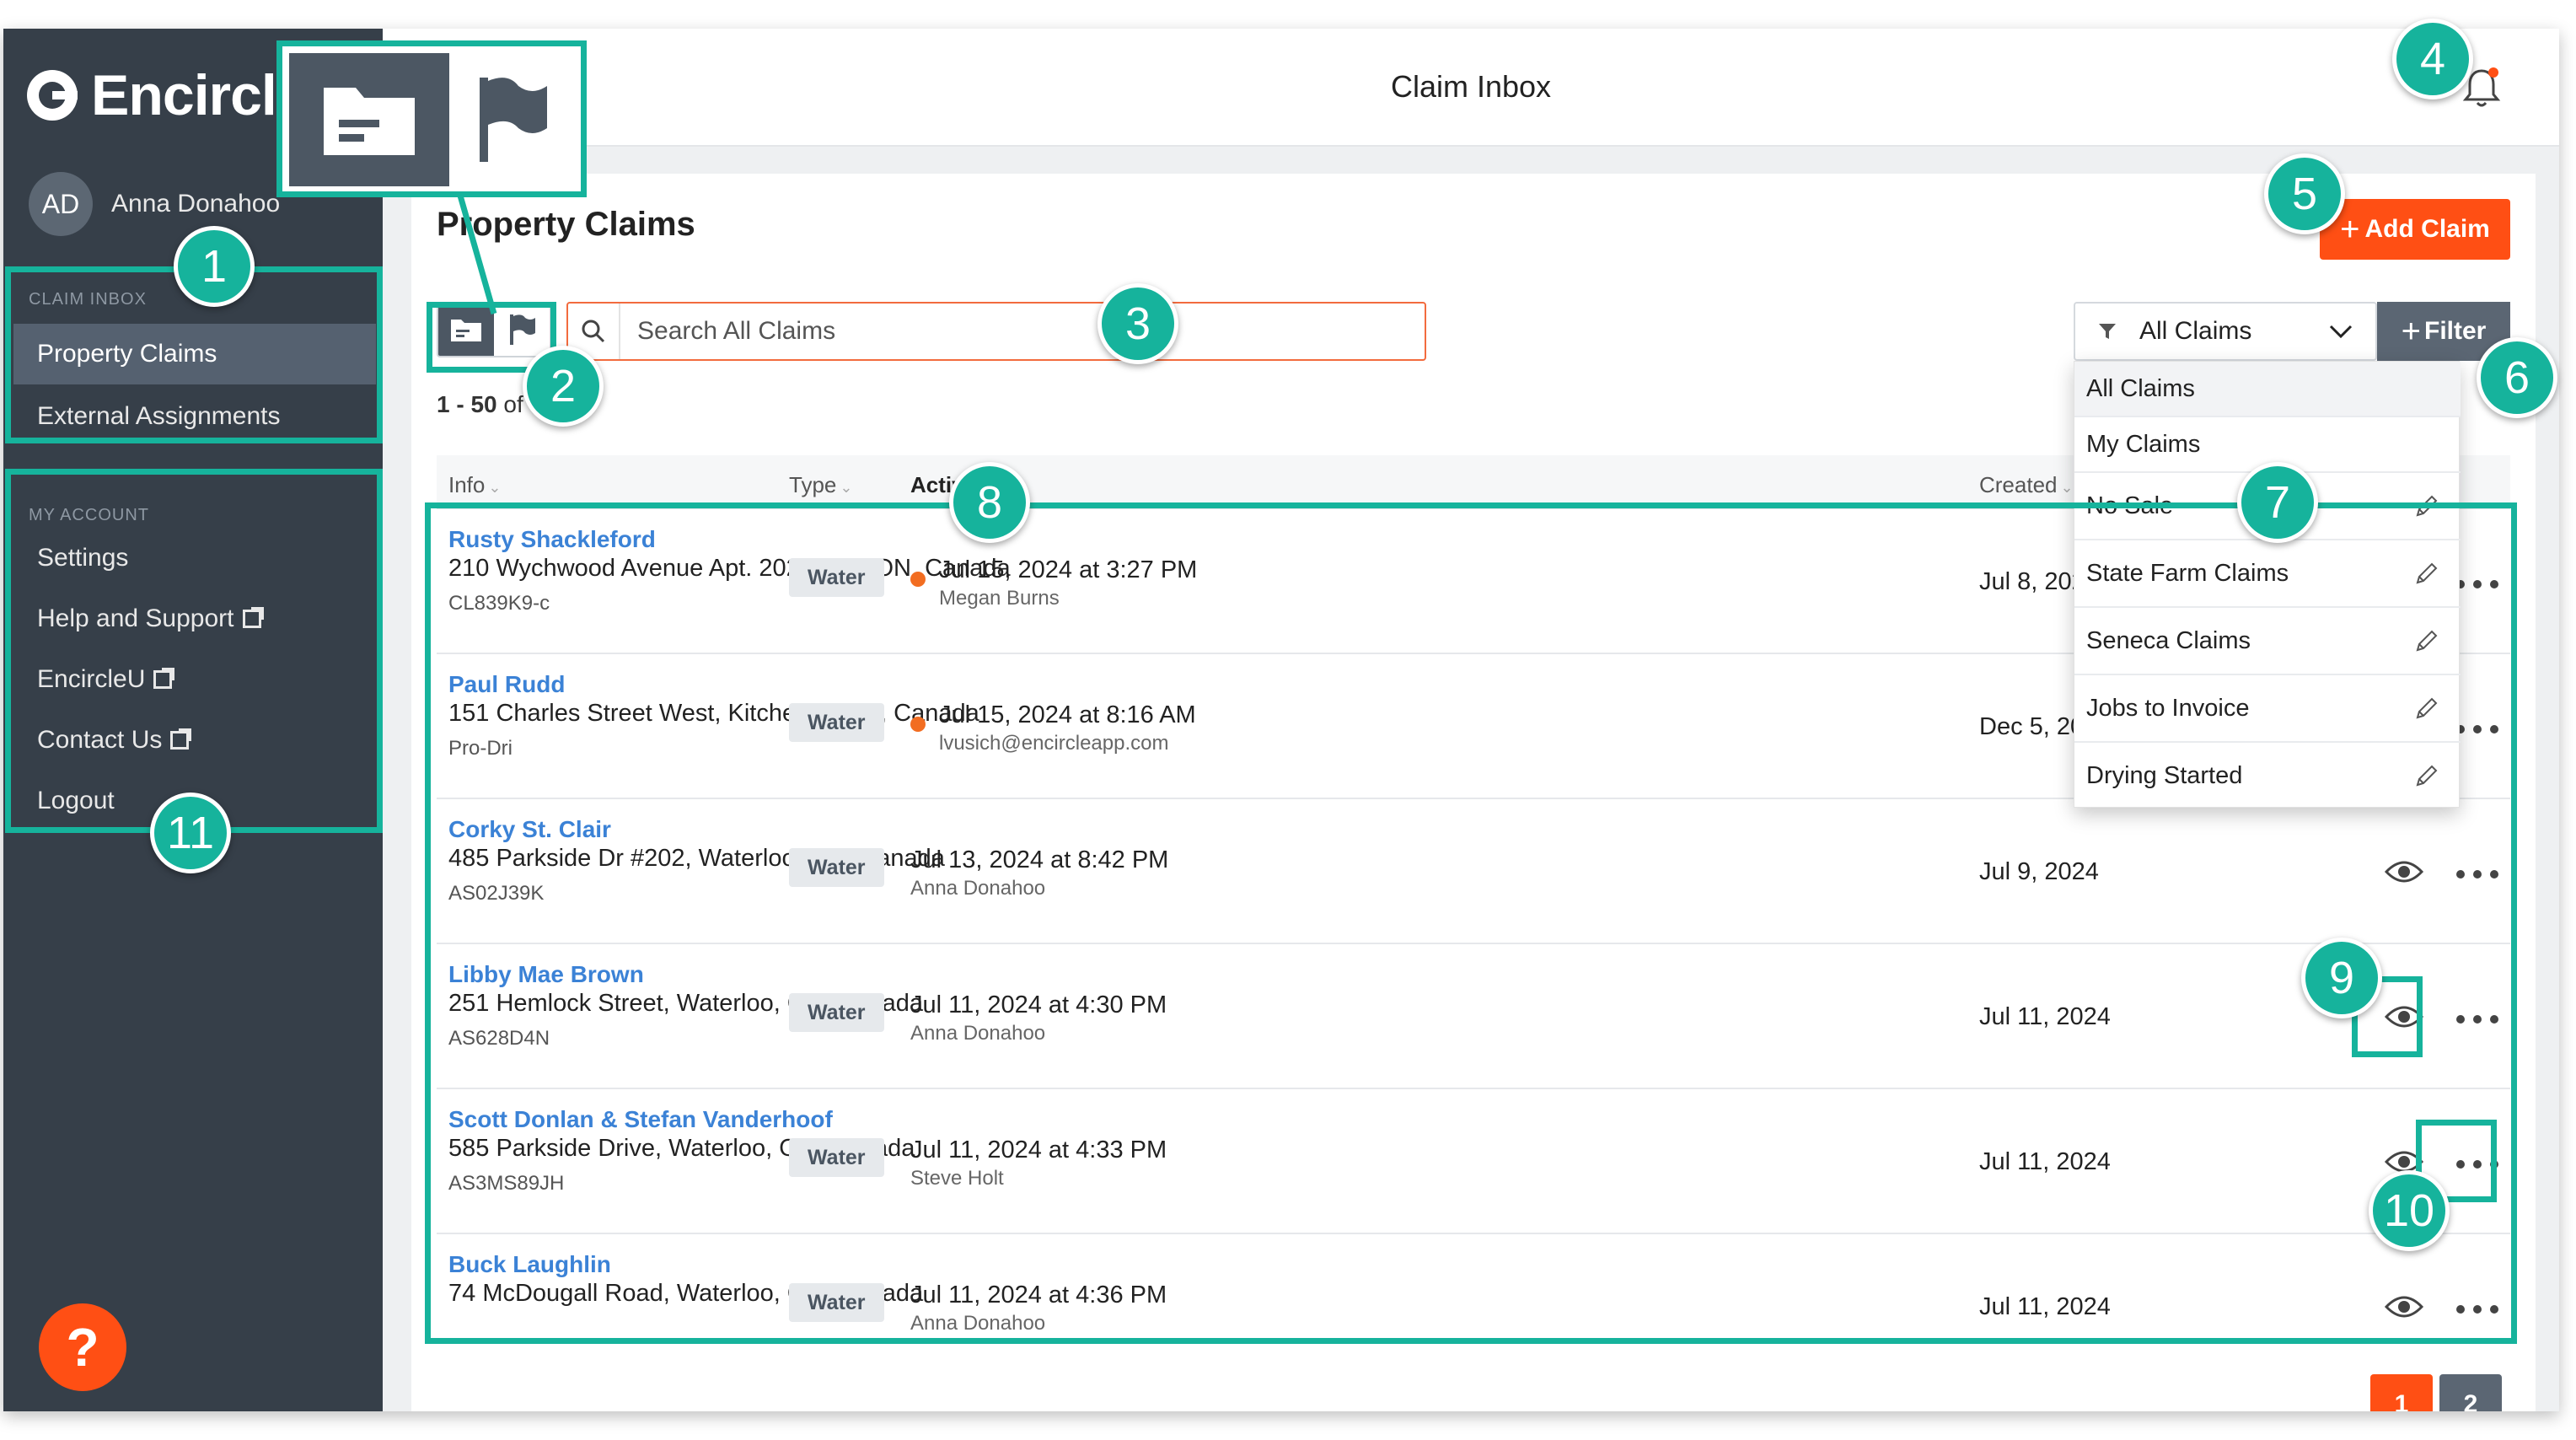 This screenshot has height=1440, width=2576. I want to click on callout-5: 5, so click(2304, 193).